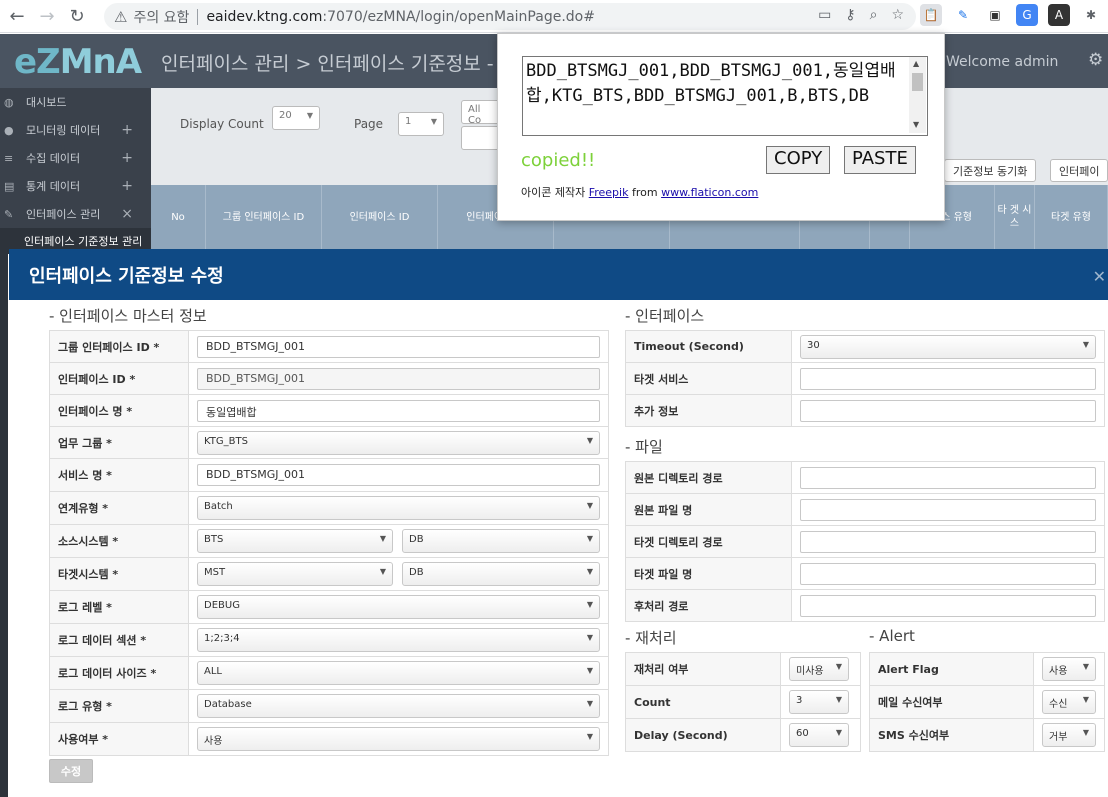 The width and height of the screenshot is (1108, 797). Describe the element at coordinates (987, 702) in the screenshot. I see `alert-table: Alert Flag 사용 ▼ 메일 수신여부 수신 ▼ SMS 수신여부 거부 ▼` at that location.